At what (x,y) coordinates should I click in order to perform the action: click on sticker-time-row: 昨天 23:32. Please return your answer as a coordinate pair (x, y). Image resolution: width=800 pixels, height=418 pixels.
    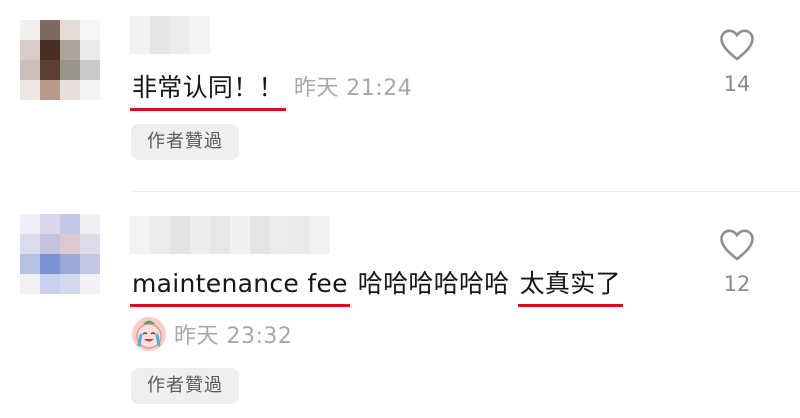
    Looking at the image, I should click on (212, 334).